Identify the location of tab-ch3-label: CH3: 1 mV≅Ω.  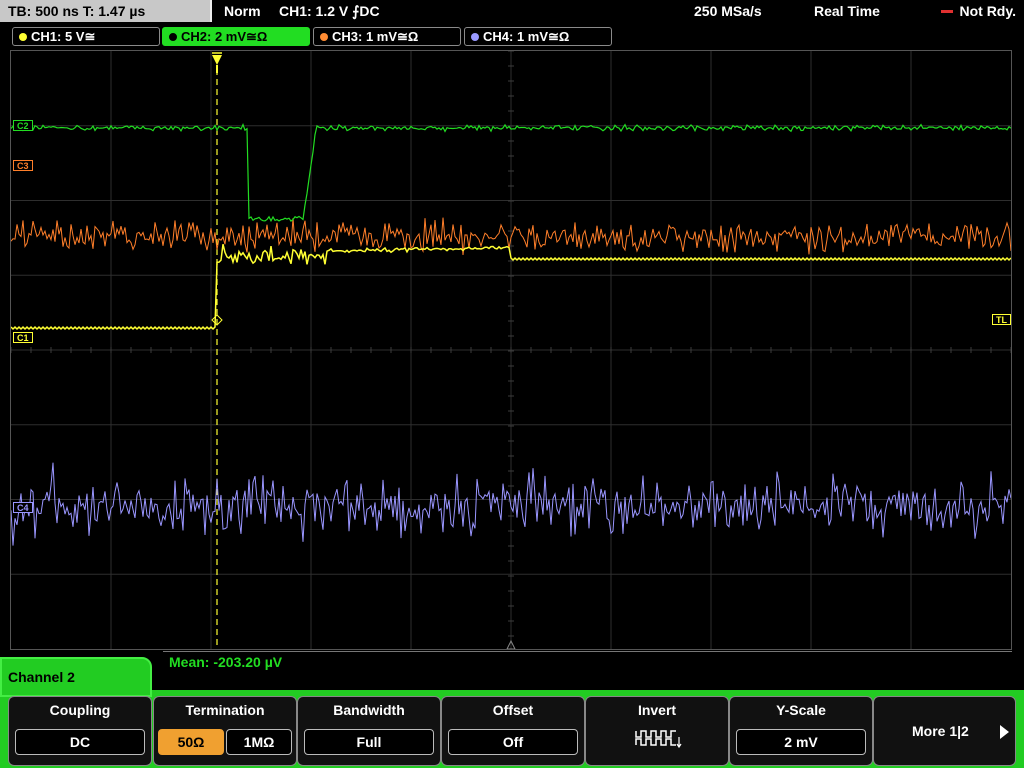
(375, 36).